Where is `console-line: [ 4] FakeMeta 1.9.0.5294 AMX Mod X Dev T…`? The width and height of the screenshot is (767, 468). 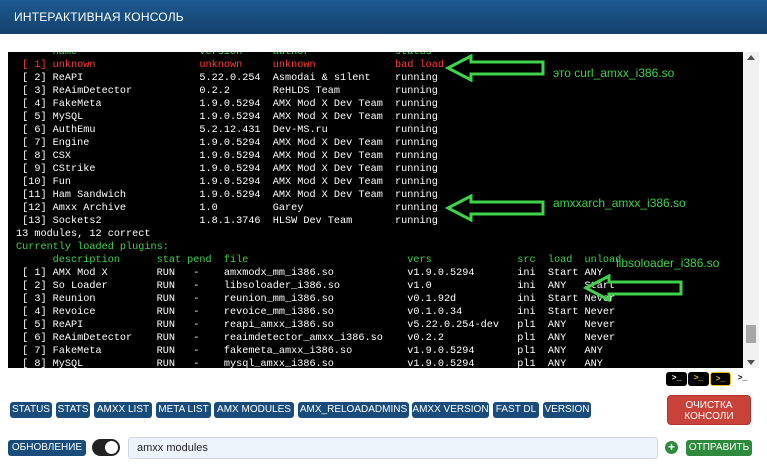 console-line: [ 4] FakeMeta 1.9.0.5294 AMX Mod X Dev T… is located at coordinates (227, 104).